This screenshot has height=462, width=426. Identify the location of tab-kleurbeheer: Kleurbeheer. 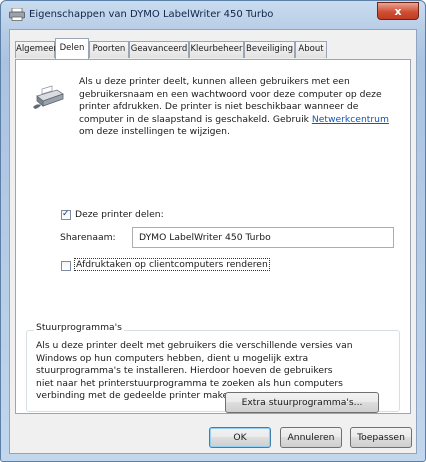
(216, 49).